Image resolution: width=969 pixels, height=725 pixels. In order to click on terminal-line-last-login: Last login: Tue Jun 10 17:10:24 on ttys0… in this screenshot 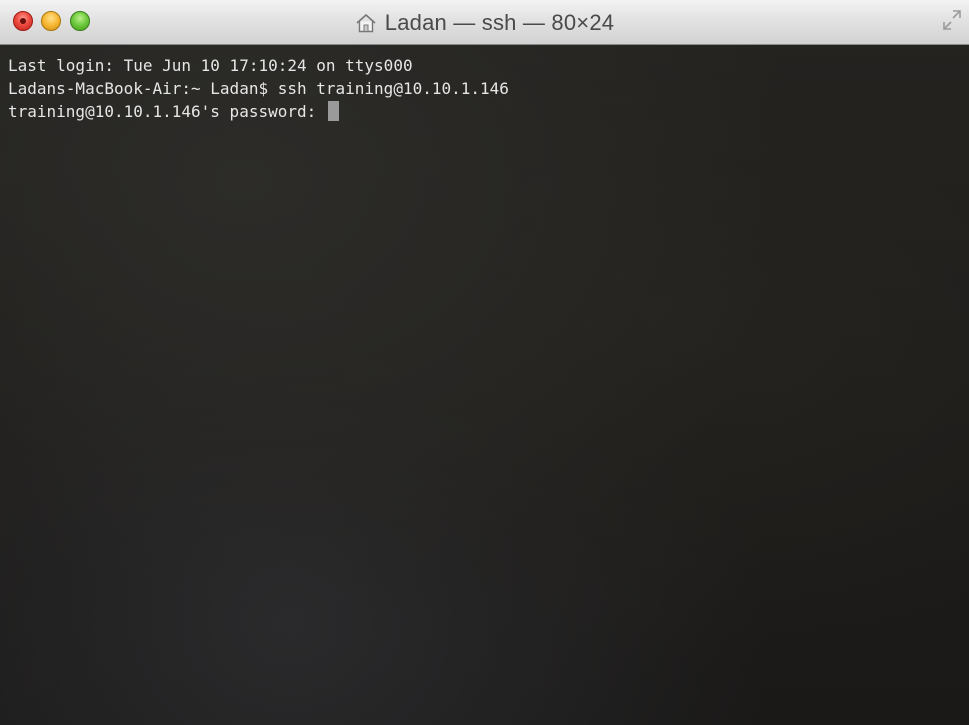, I will do `click(210, 65)`.